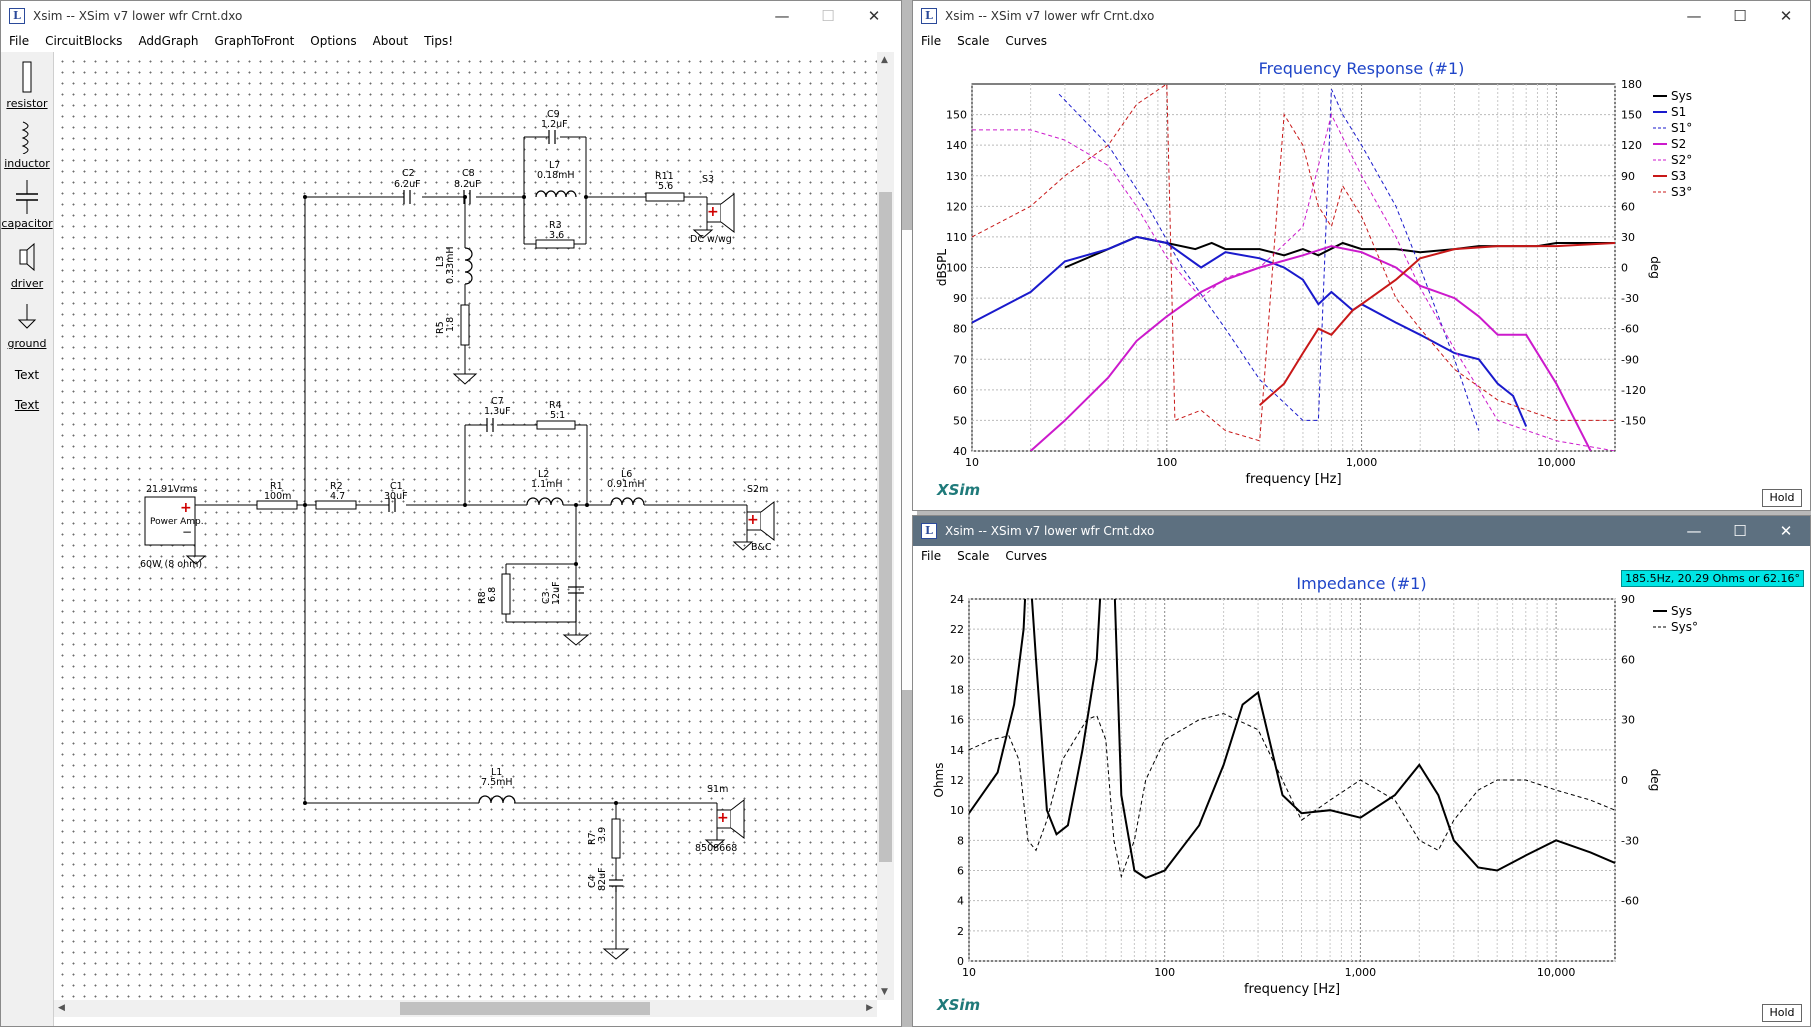 The width and height of the screenshot is (1811, 1027). Describe the element at coordinates (27, 145) in the screenshot. I see `palette-inductor: inductor` at that location.